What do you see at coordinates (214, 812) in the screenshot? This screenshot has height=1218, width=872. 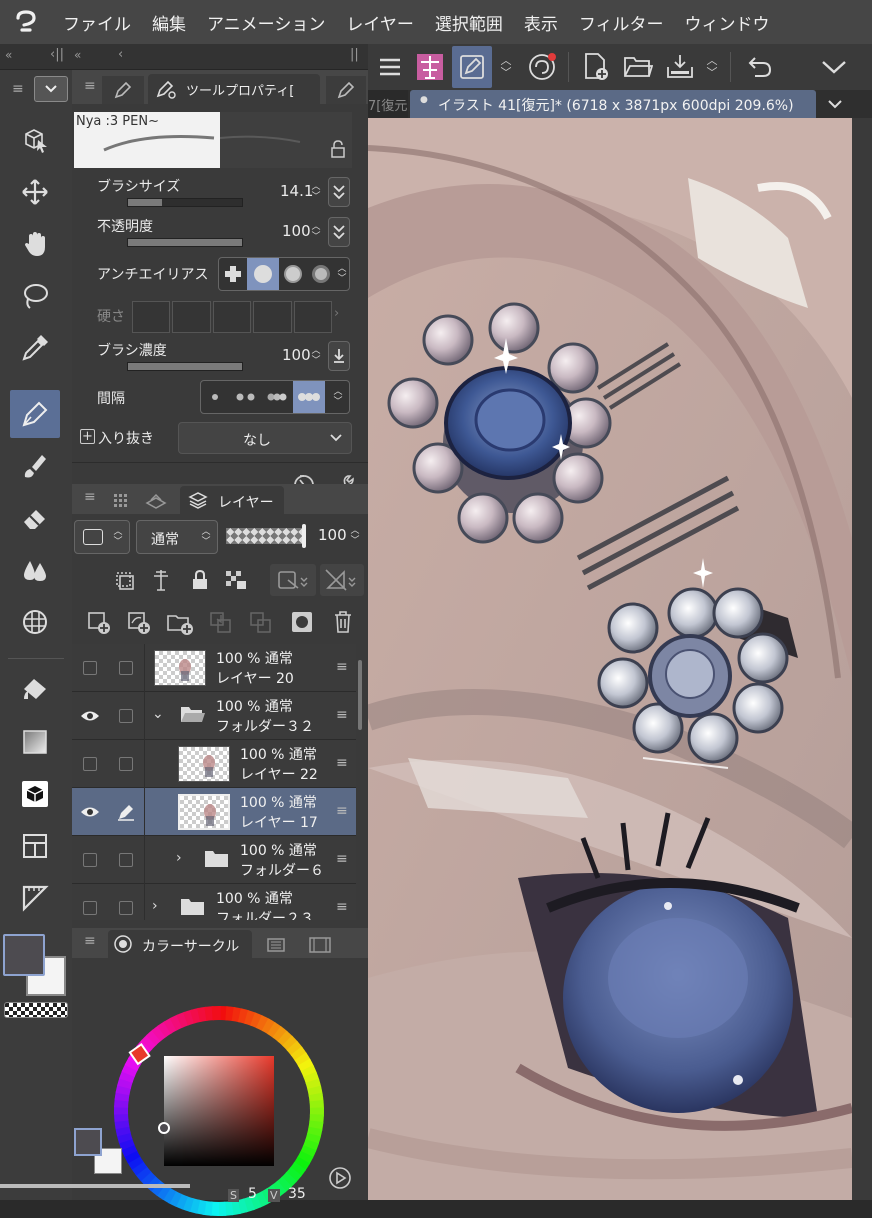 I see `layer-row: 100 % 通常レイヤー 17≡` at bounding box center [214, 812].